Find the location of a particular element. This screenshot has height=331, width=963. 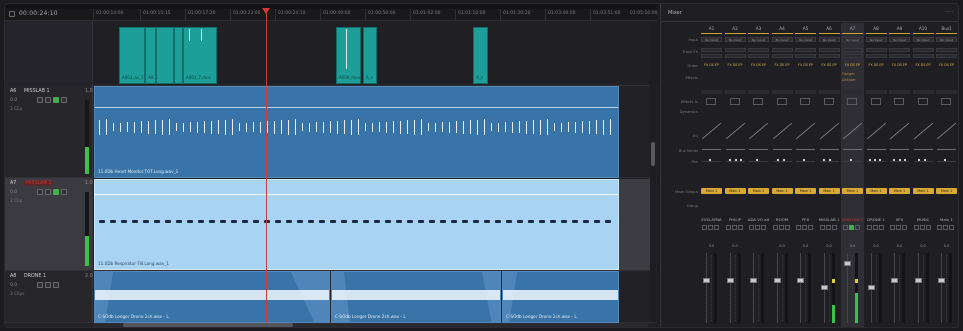

timecode-icon is located at coordinates (12, 14).